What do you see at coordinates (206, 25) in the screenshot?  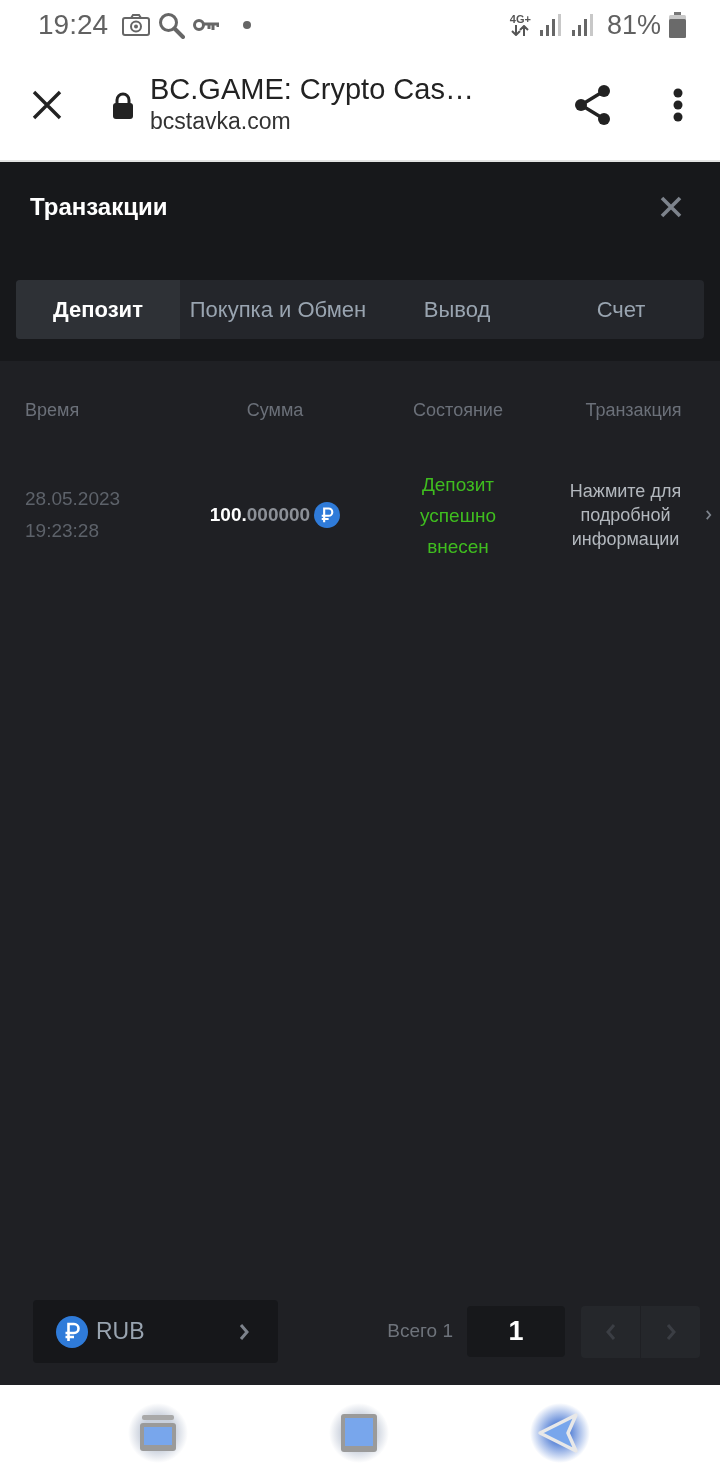 I see `key-icon` at bounding box center [206, 25].